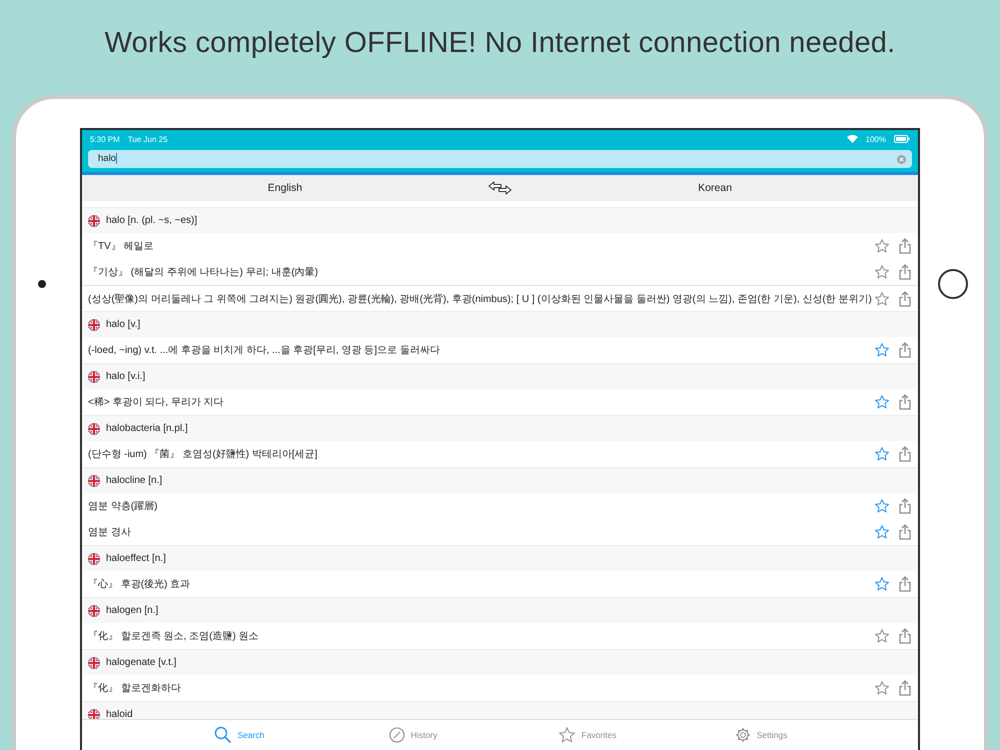  I want to click on definition-text: 『기상』 (해달의 주위에 나타나는) 무리; 내훈(內暈), so click(203, 272).